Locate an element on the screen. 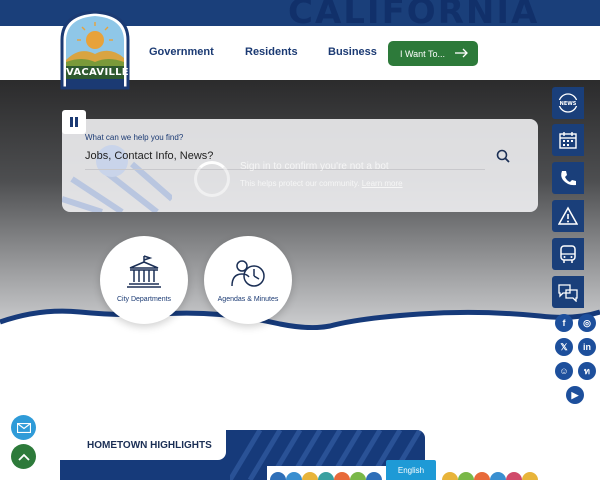 The height and width of the screenshot is (480, 600). nav-business: Business is located at coordinates (352, 52).